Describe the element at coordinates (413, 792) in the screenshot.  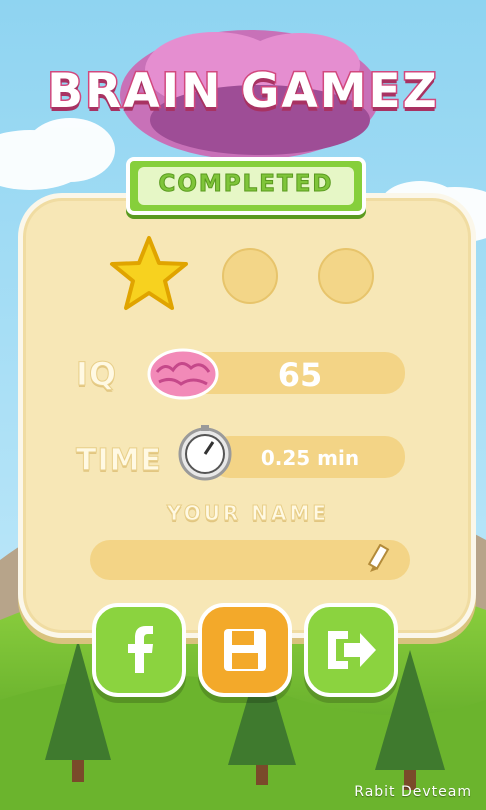
I see `developer-credit: Rabit Devteam` at that location.